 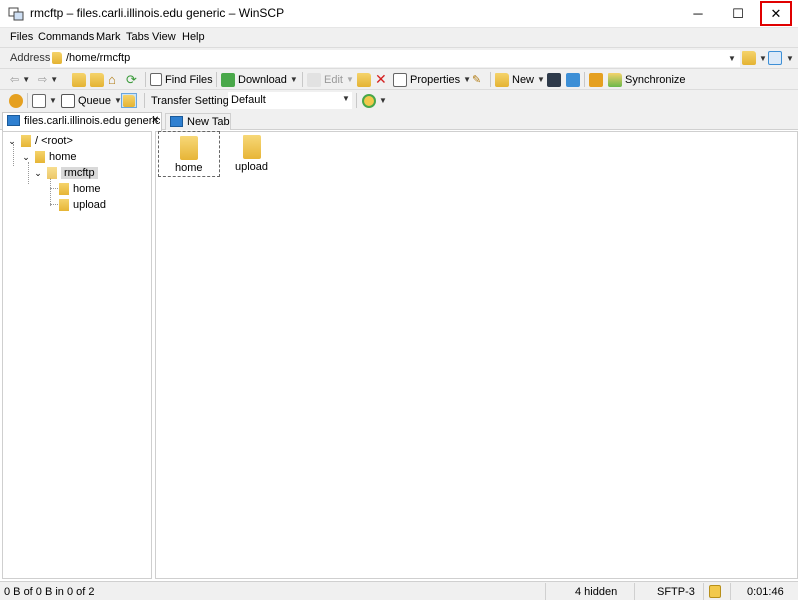 I want to click on open-directory-dropdown-icon: ▼, so click(x=763, y=58).